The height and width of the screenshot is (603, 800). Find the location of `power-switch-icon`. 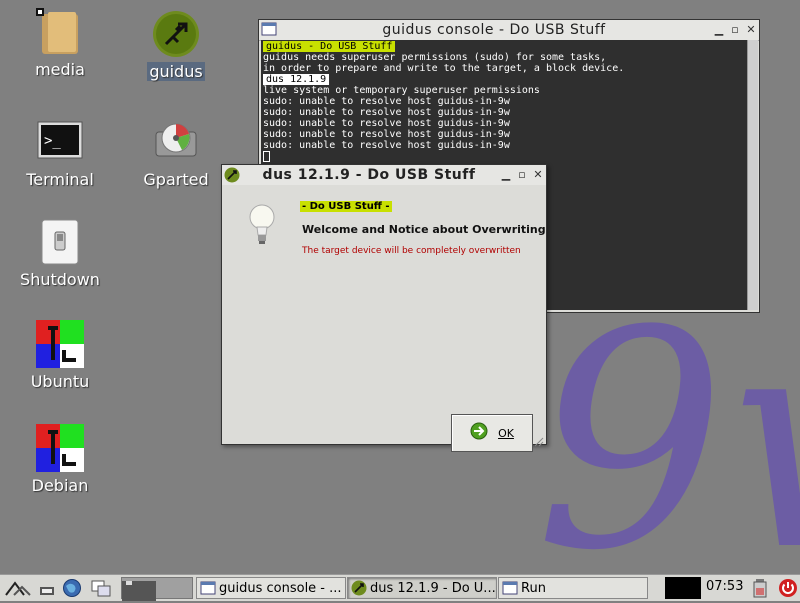

power-switch-icon is located at coordinates (60, 242).